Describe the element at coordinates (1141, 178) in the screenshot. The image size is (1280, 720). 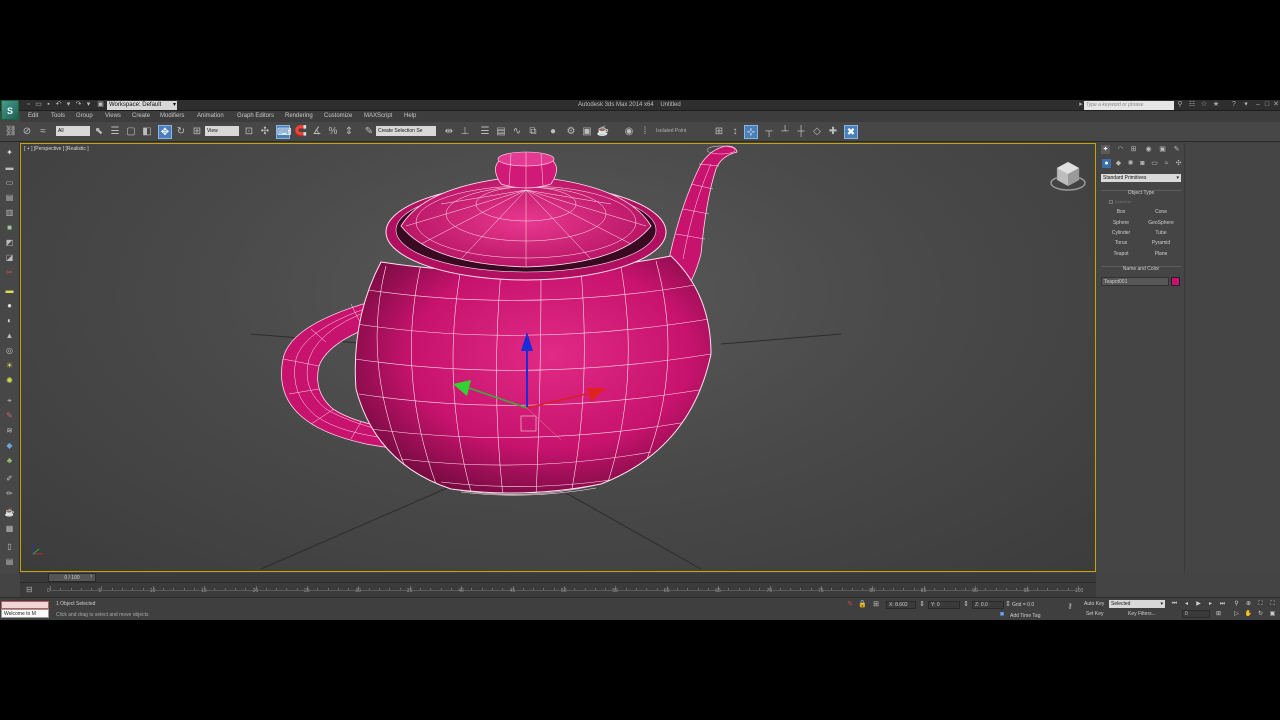
I see `primitive-category-dropdown: Standard Primitives ▾` at that location.